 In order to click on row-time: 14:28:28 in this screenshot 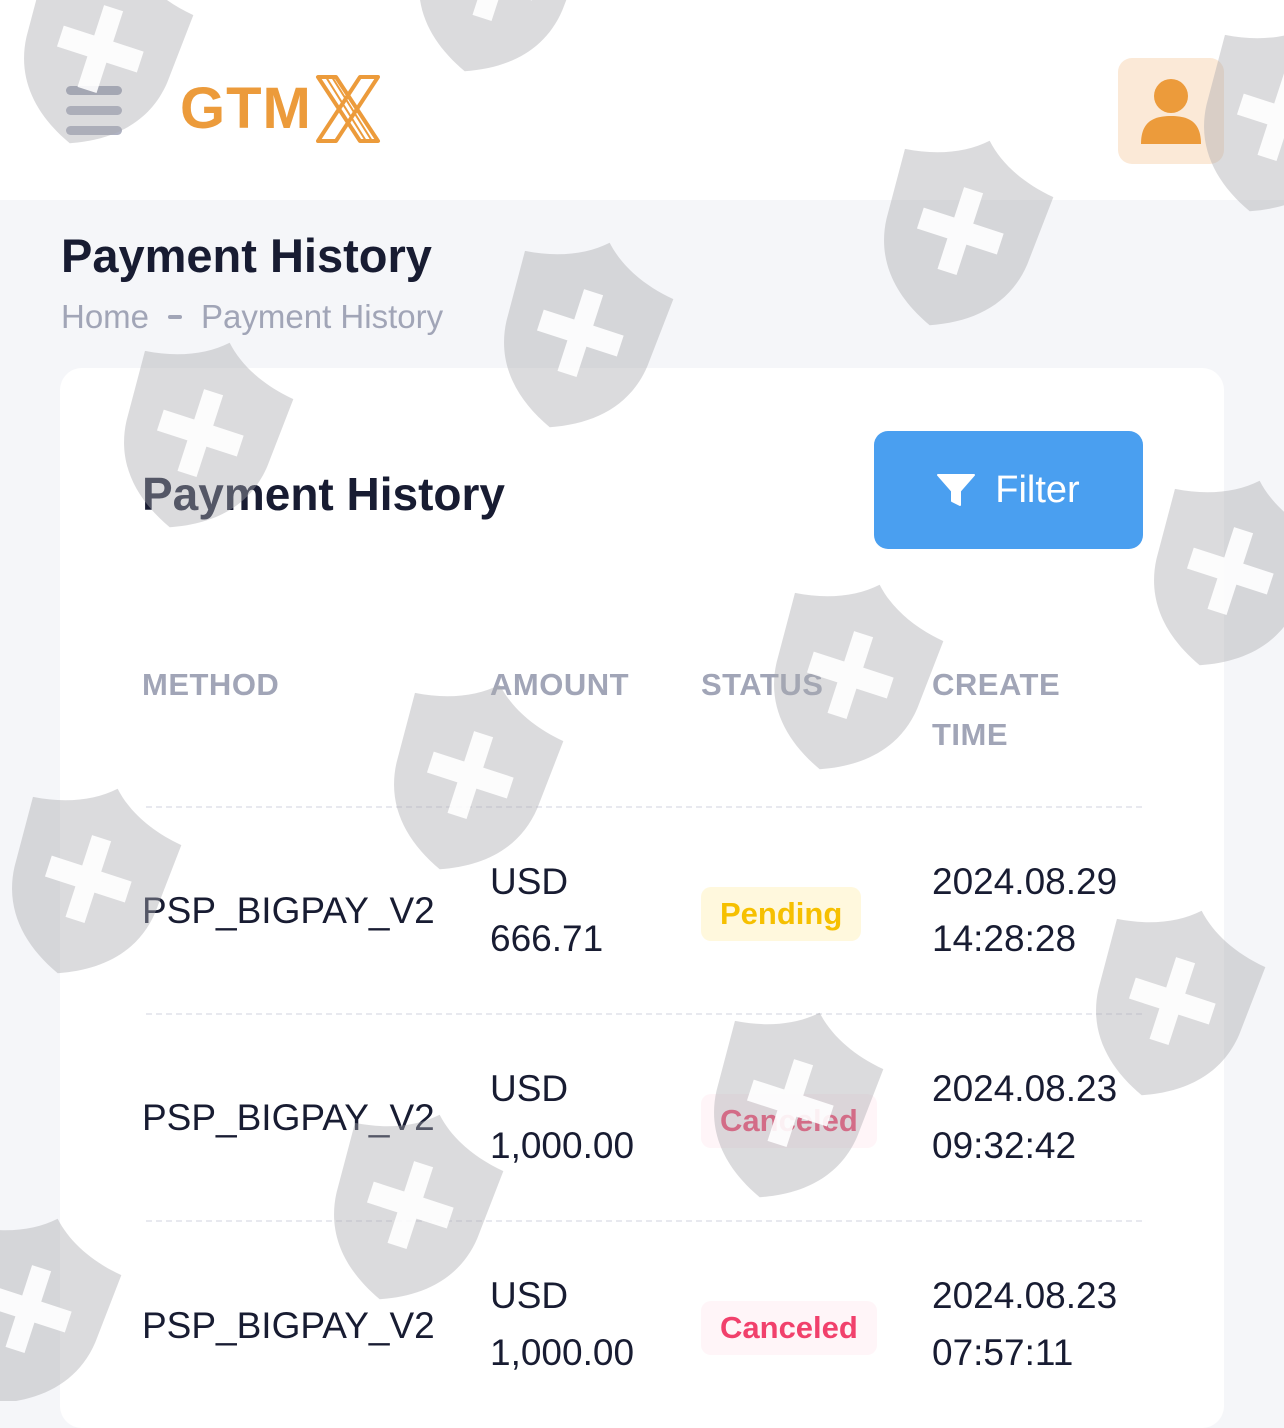, I will do `click(1004, 938)`.